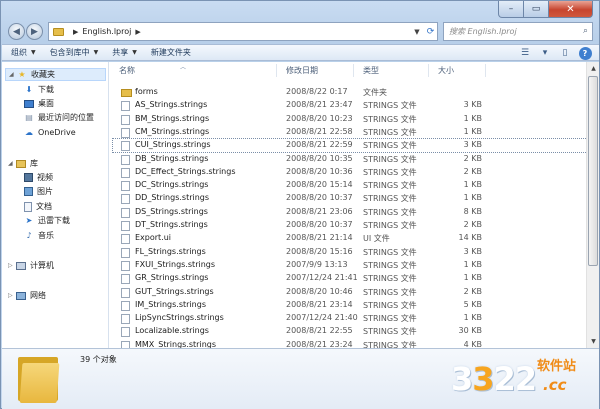 The height and width of the screenshot is (409, 600). I want to click on vertical-scrollbar: ▲ ▼, so click(592, 205).